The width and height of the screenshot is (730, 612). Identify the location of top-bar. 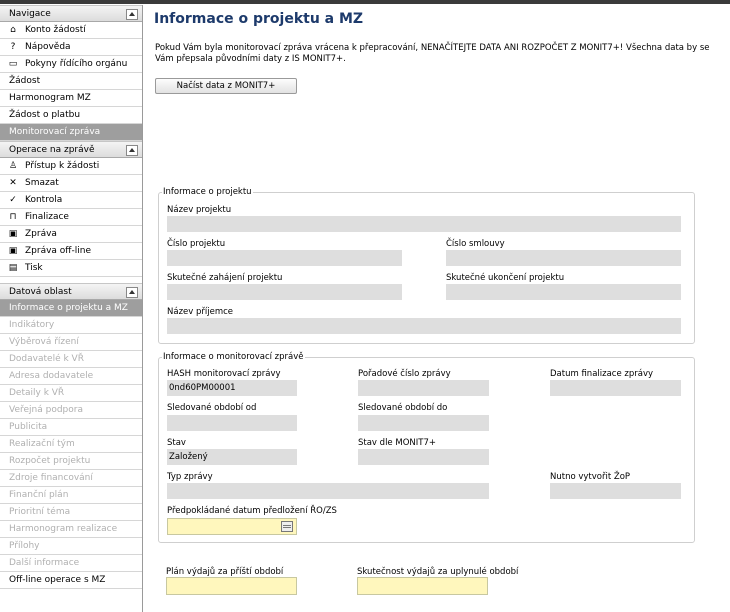
(365, 2).